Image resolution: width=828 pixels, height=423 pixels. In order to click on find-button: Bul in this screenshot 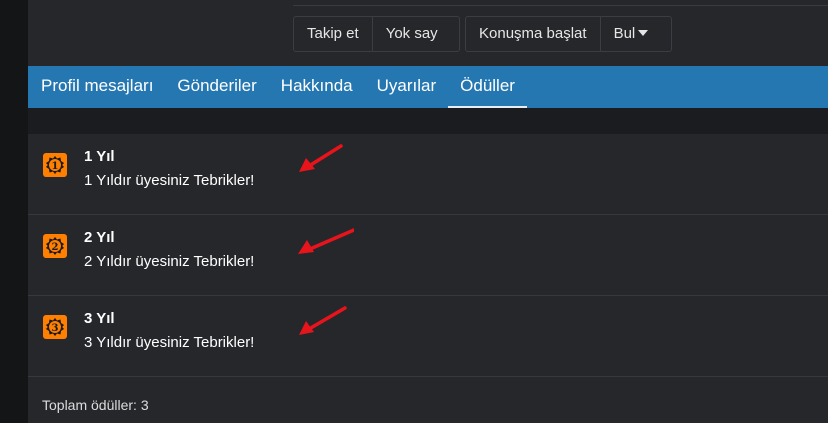, I will do `click(630, 34)`.